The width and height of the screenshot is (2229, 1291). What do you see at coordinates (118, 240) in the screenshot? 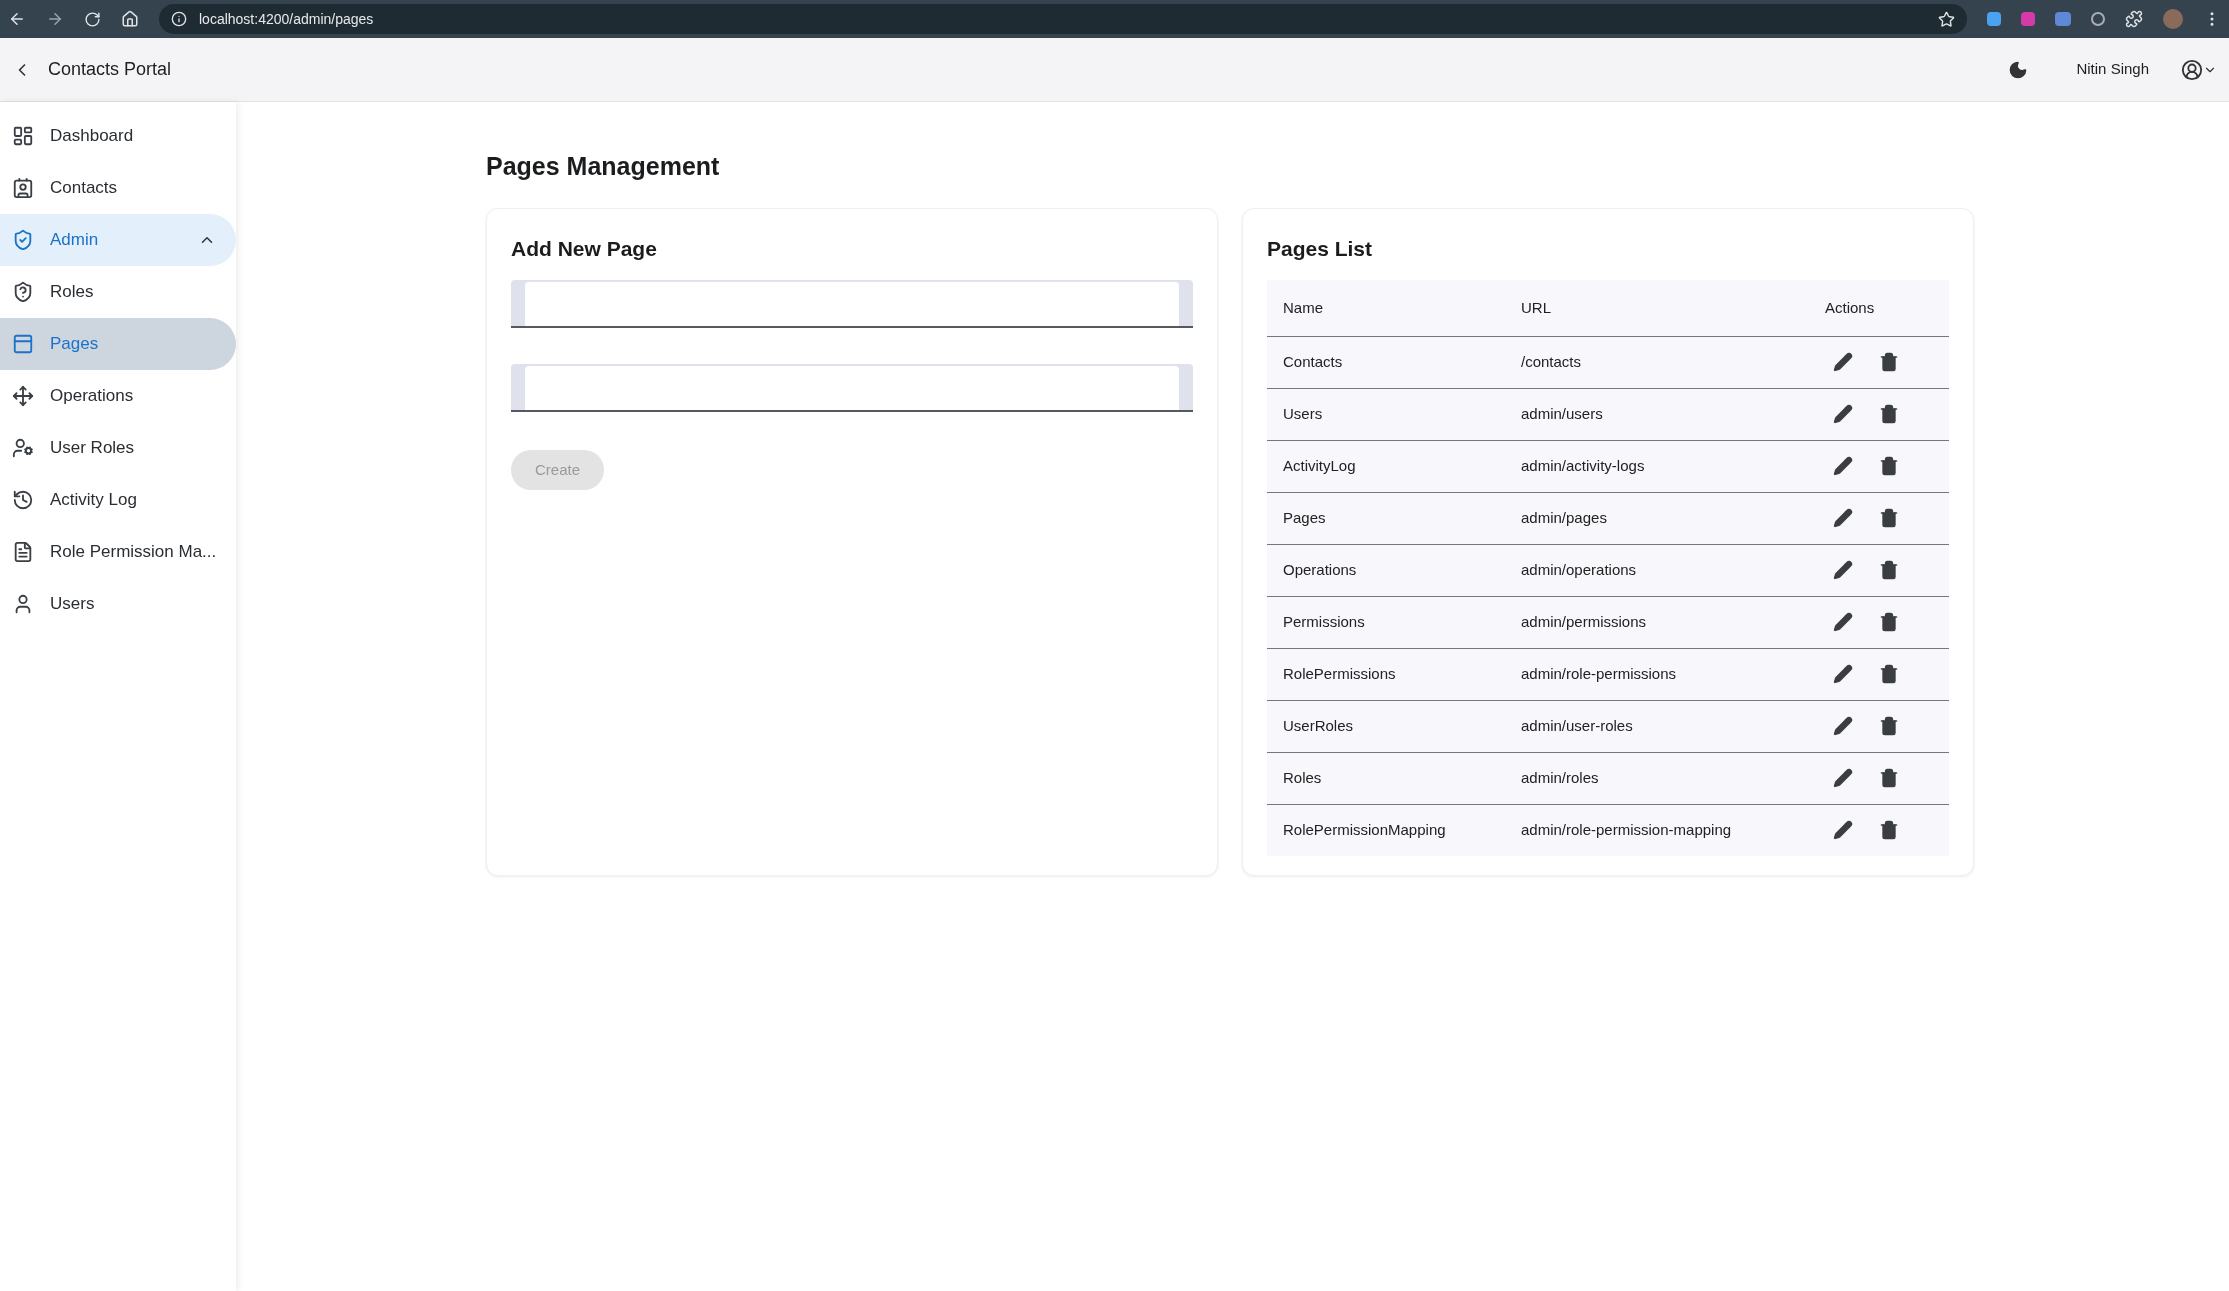
I see `sidebar-item: Admin` at bounding box center [118, 240].